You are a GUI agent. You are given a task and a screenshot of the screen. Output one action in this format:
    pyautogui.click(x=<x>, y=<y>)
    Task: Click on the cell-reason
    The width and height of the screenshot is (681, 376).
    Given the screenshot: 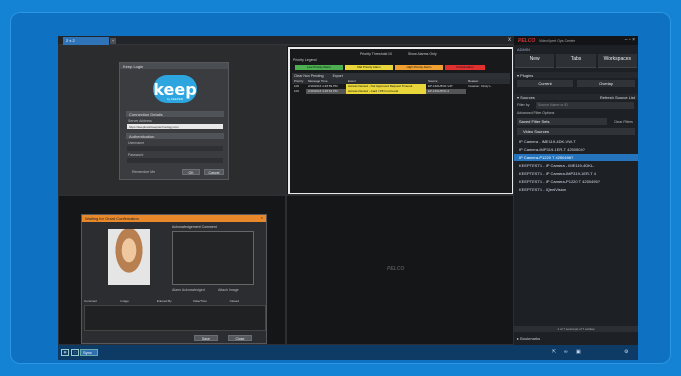 What is the action you would take?
    pyautogui.click(x=486, y=91)
    